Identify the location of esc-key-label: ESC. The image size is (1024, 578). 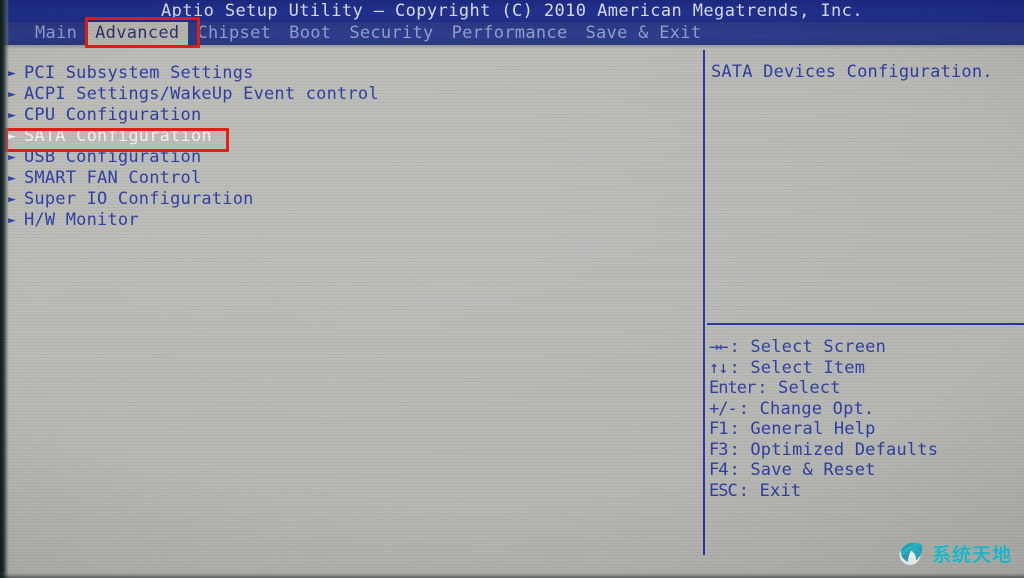
(723, 490).